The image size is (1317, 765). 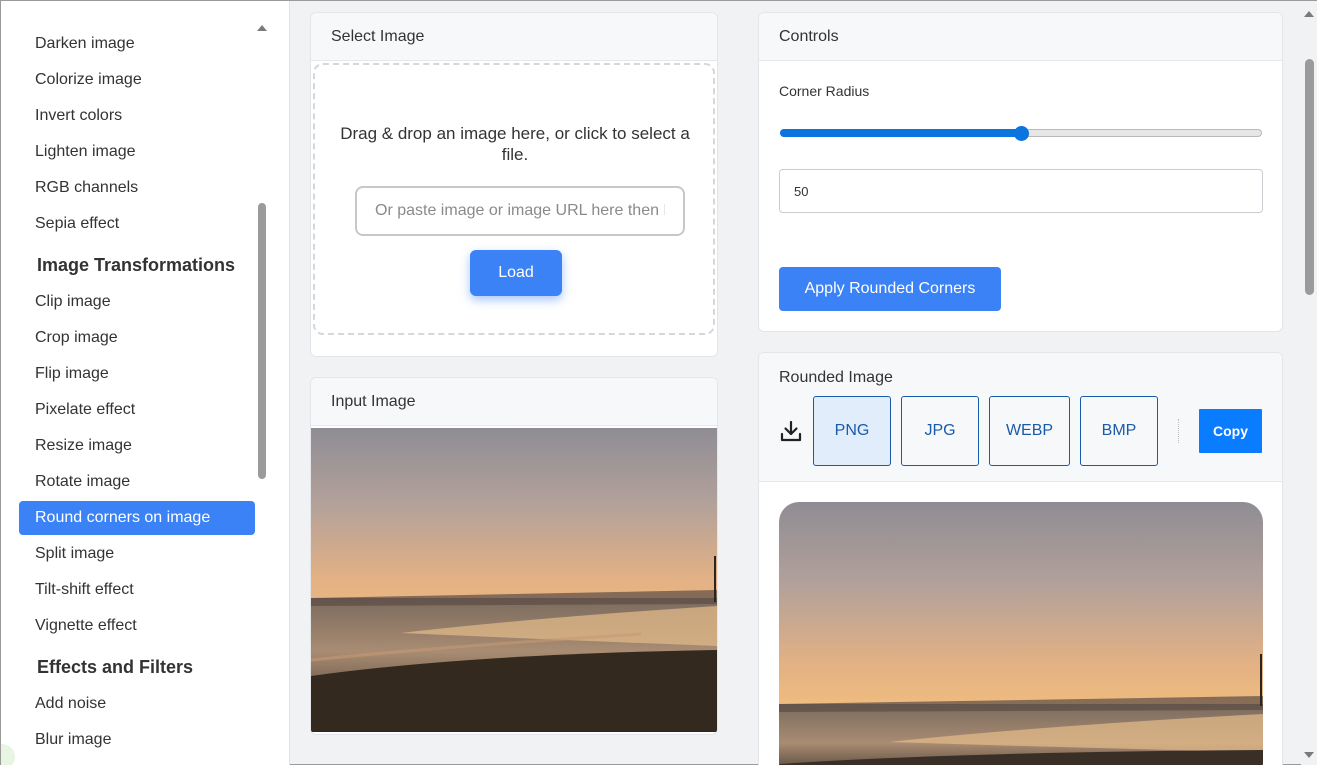 I want to click on apply-rounded-corners-button: Apply Rounded Corners, so click(x=890, y=289).